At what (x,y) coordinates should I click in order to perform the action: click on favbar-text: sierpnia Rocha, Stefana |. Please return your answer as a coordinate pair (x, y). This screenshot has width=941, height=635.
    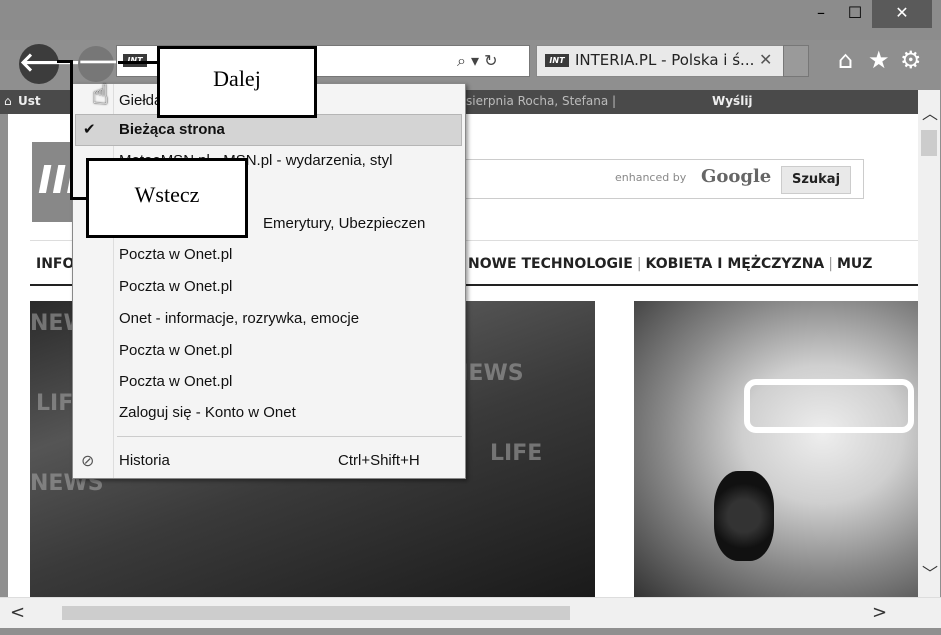
    Looking at the image, I should click on (541, 101).